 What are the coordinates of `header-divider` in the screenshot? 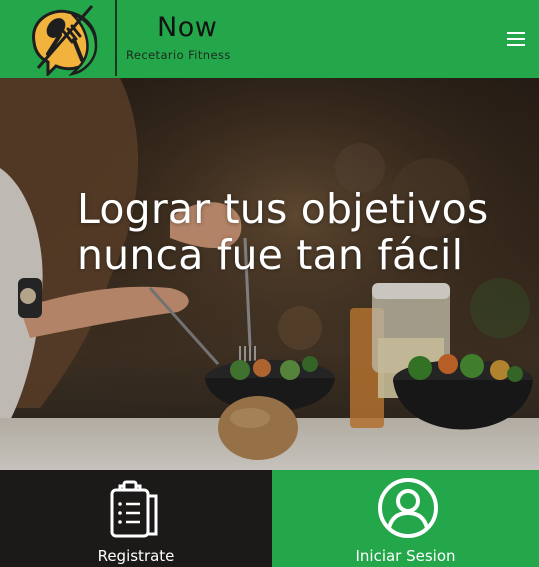 It's located at (116, 38).